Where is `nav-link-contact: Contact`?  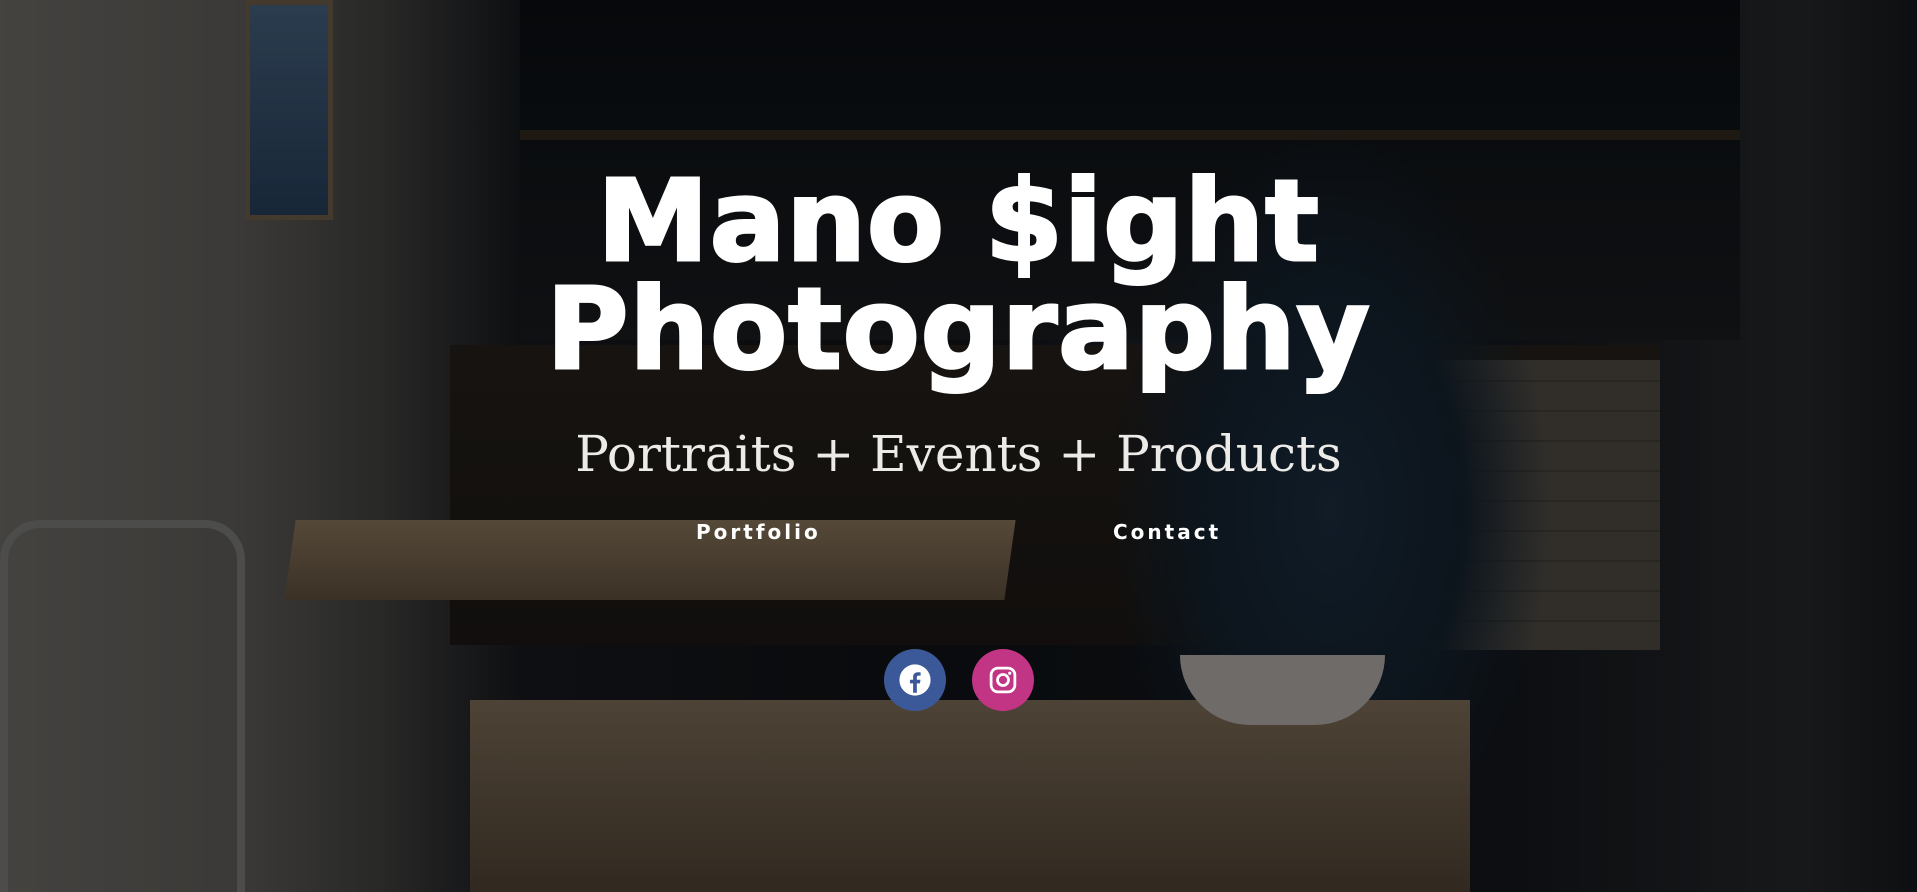
nav-link-contact: Contact is located at coordinates (1167, 532).